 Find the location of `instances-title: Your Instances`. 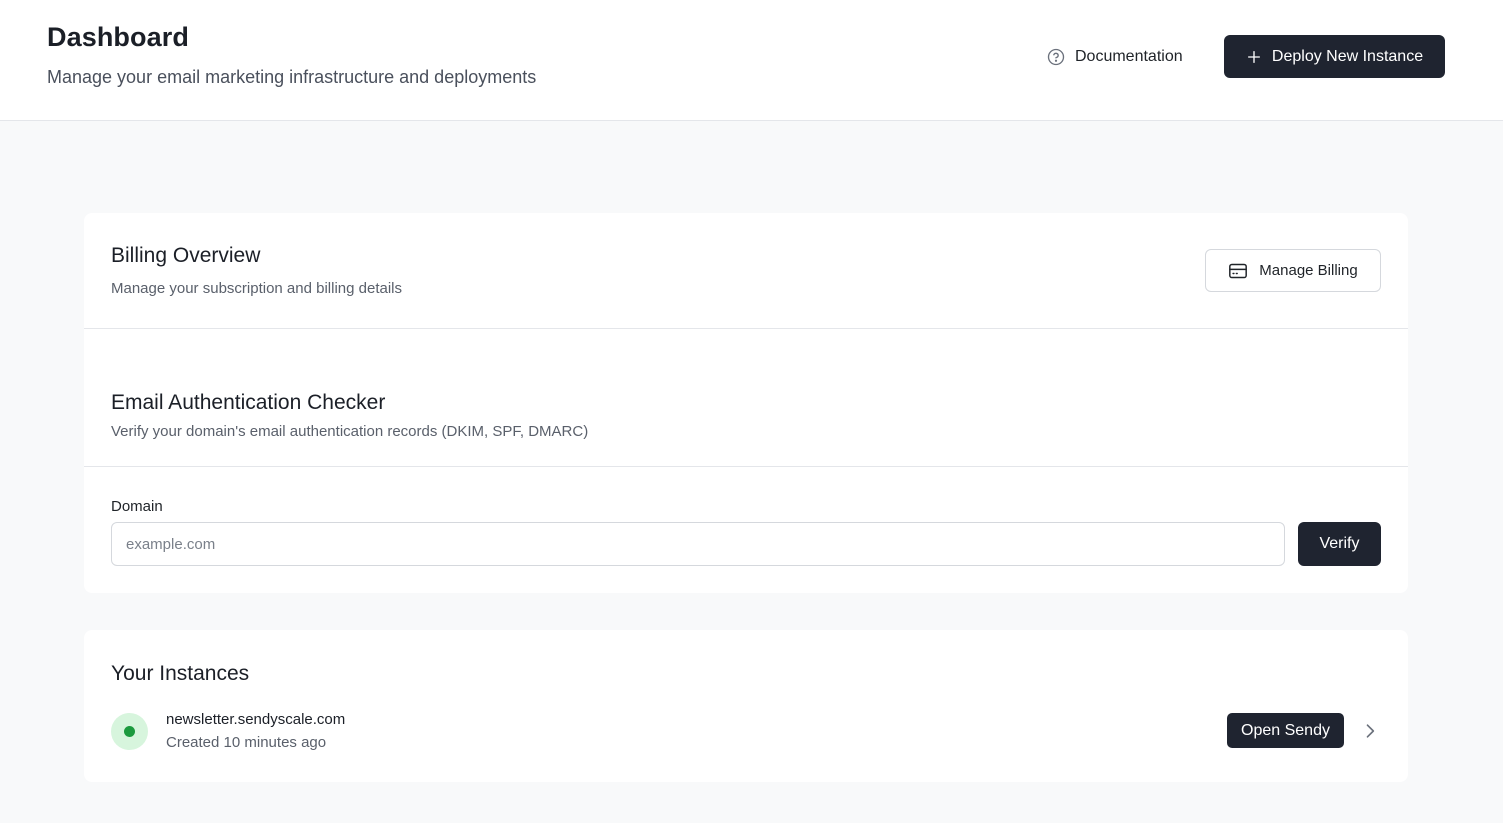

instances-title: Your Instances is located at coordinates (180, 673).